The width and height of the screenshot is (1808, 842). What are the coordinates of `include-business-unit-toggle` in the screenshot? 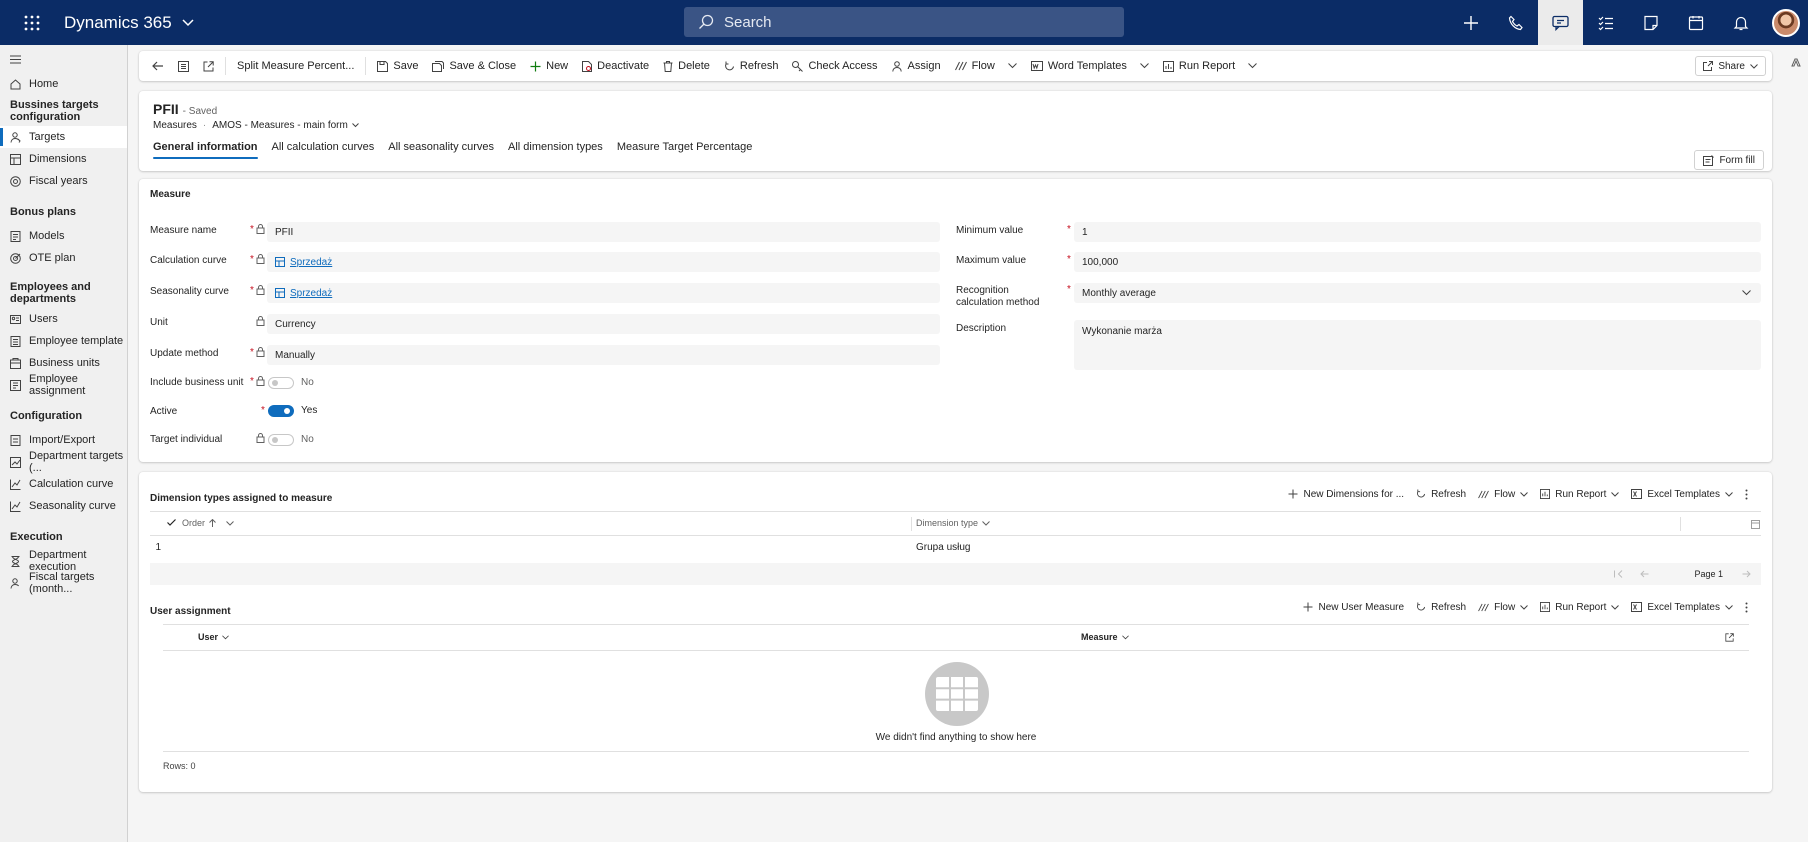 It's located at (281, 383).